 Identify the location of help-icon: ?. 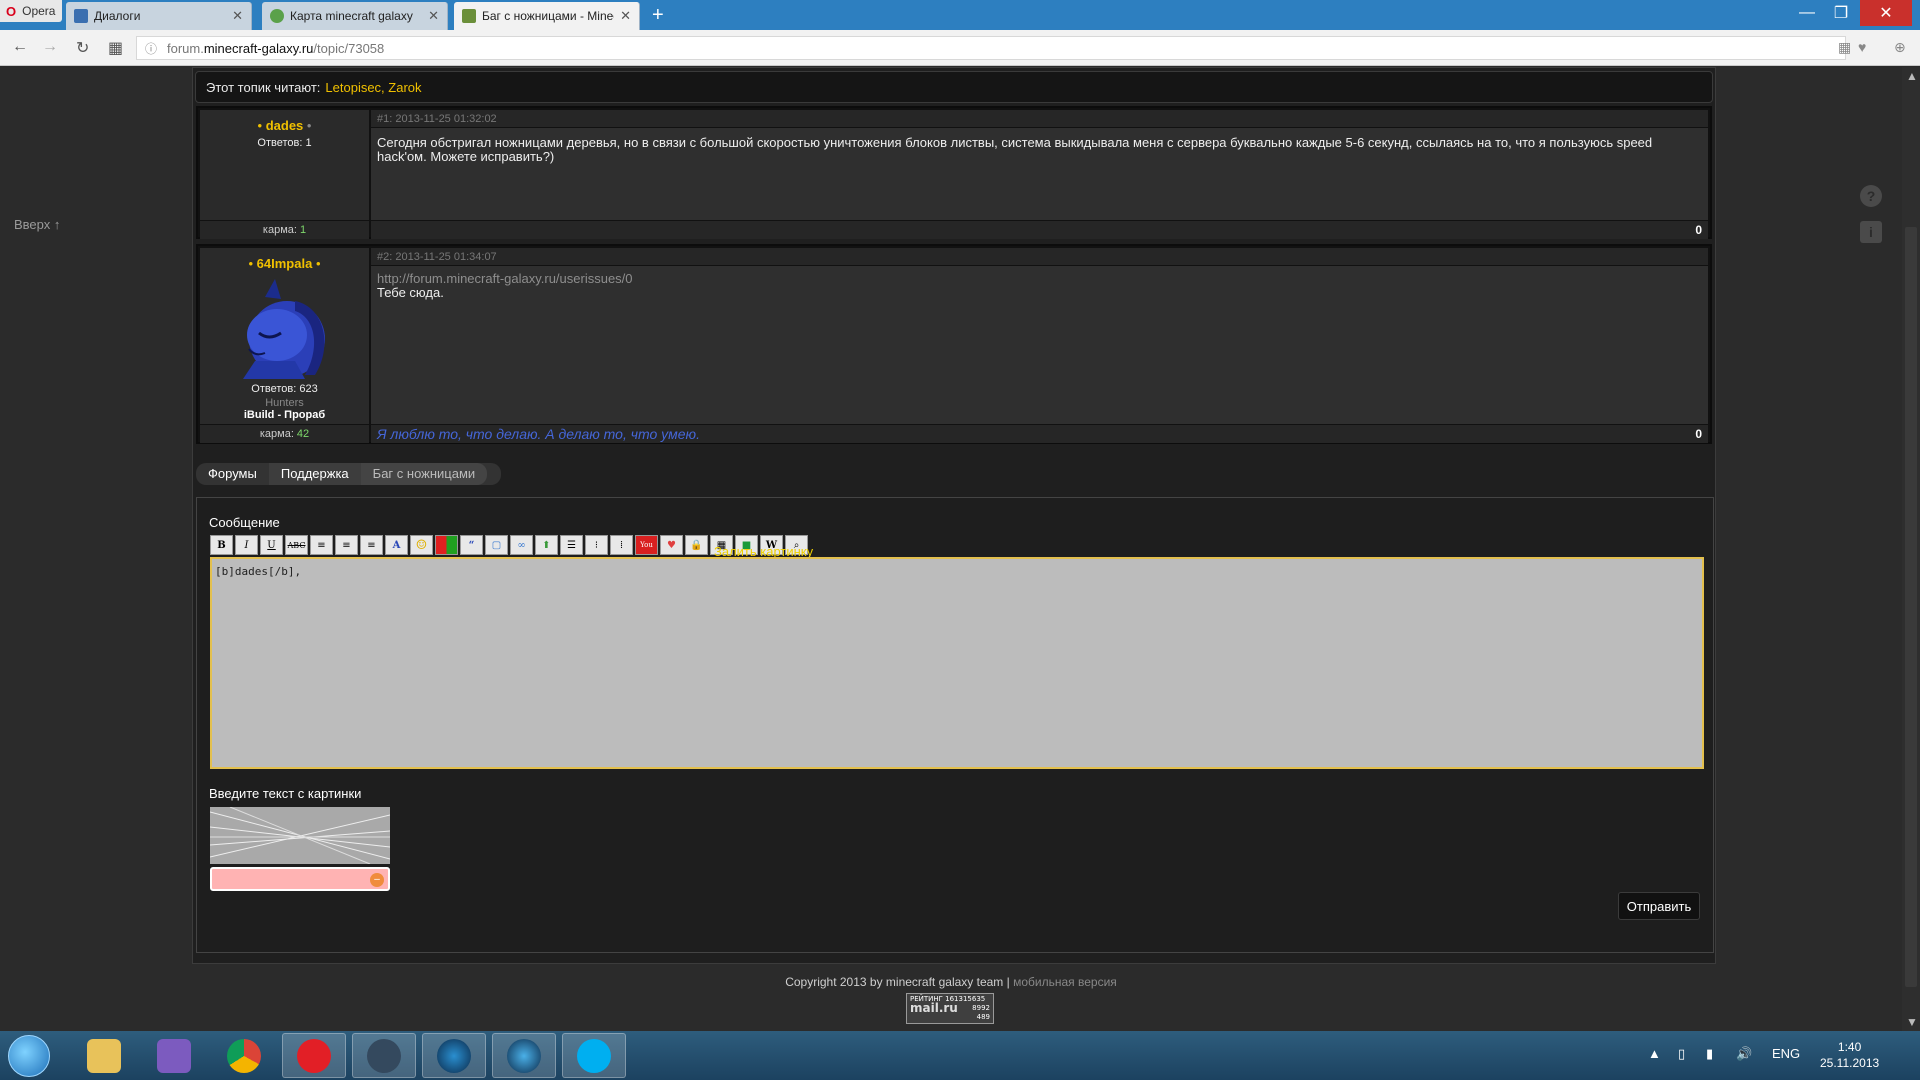
(1871, 196).